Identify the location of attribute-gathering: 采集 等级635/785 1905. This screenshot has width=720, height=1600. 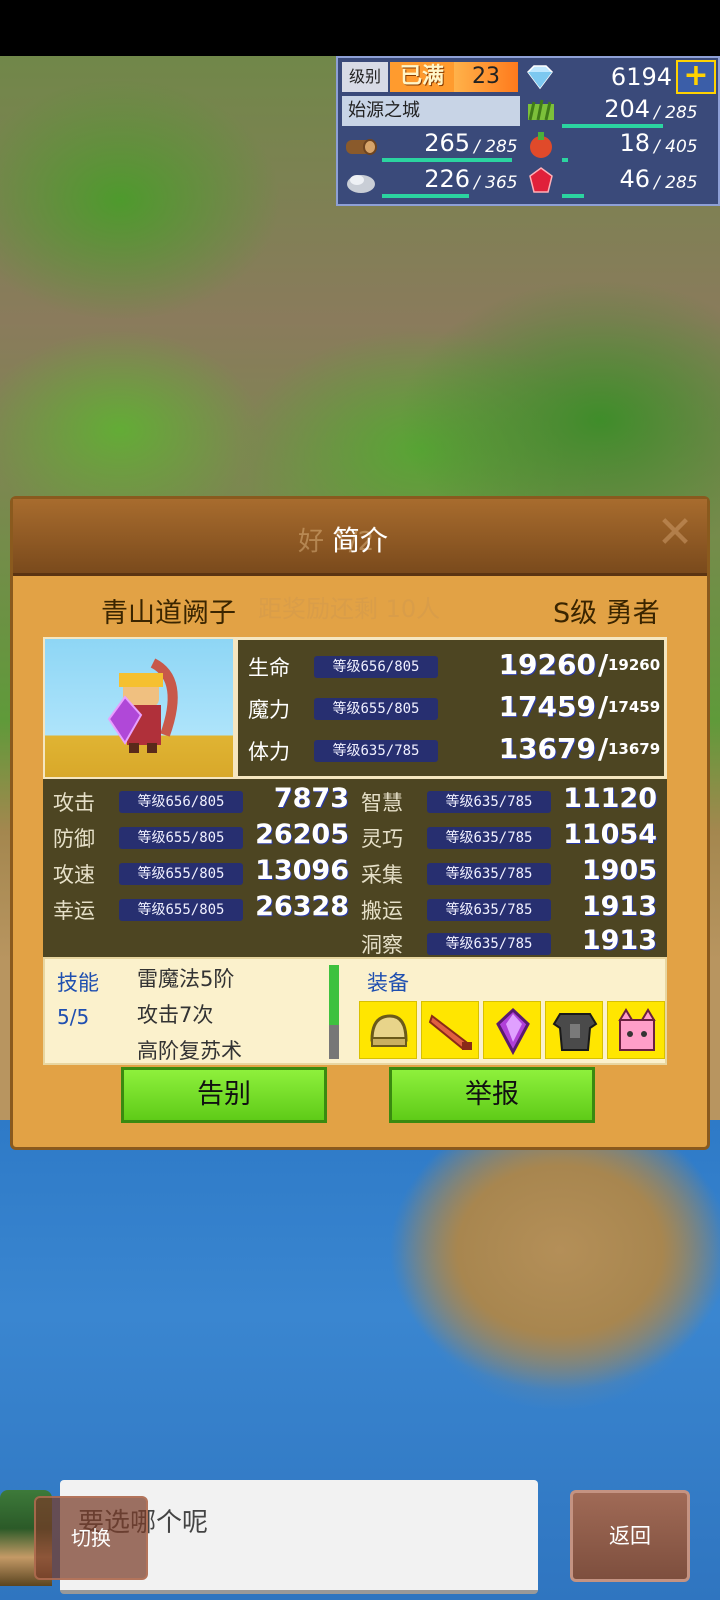
(511, 873).